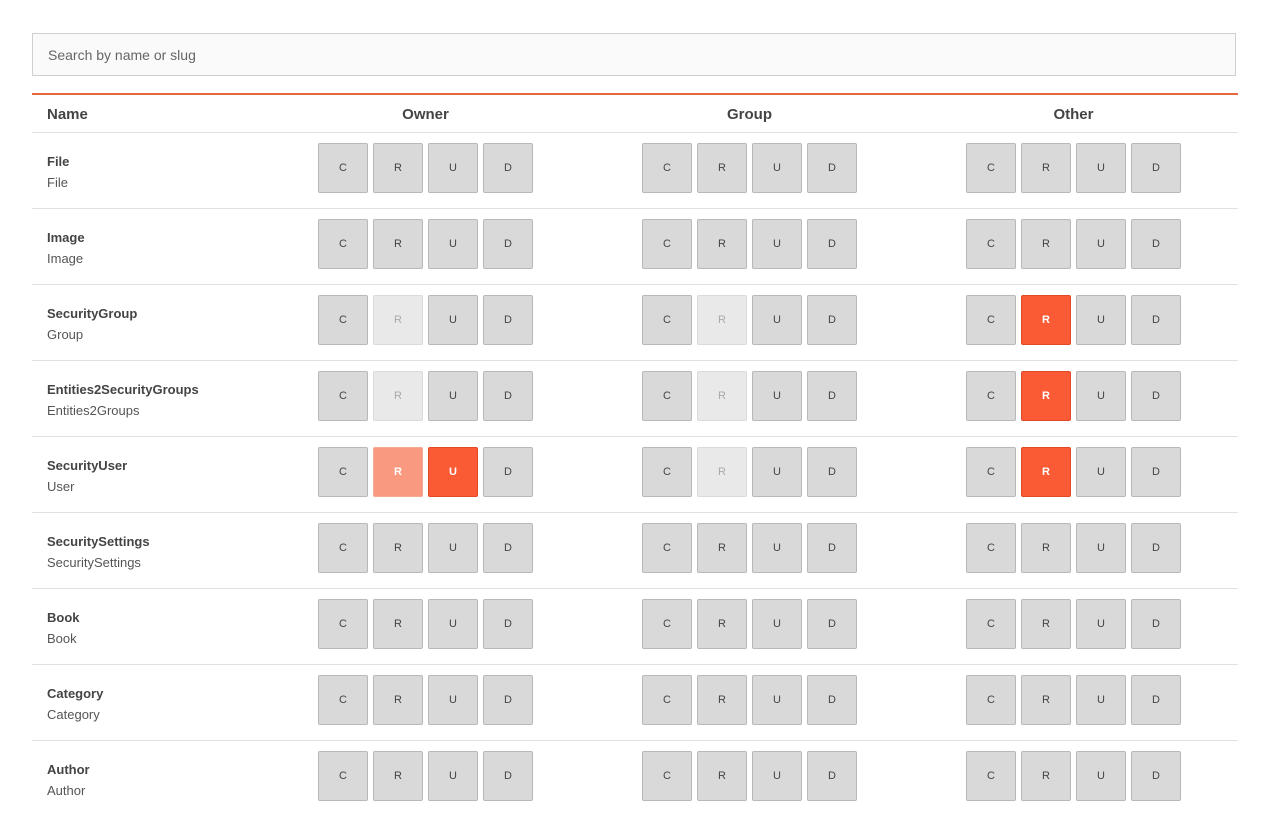 This screenshot has width=1267, height=817. What do you see at coordinates (634, 54) in the screenshot?
I see `search-input` at bounding box center [634, 54].